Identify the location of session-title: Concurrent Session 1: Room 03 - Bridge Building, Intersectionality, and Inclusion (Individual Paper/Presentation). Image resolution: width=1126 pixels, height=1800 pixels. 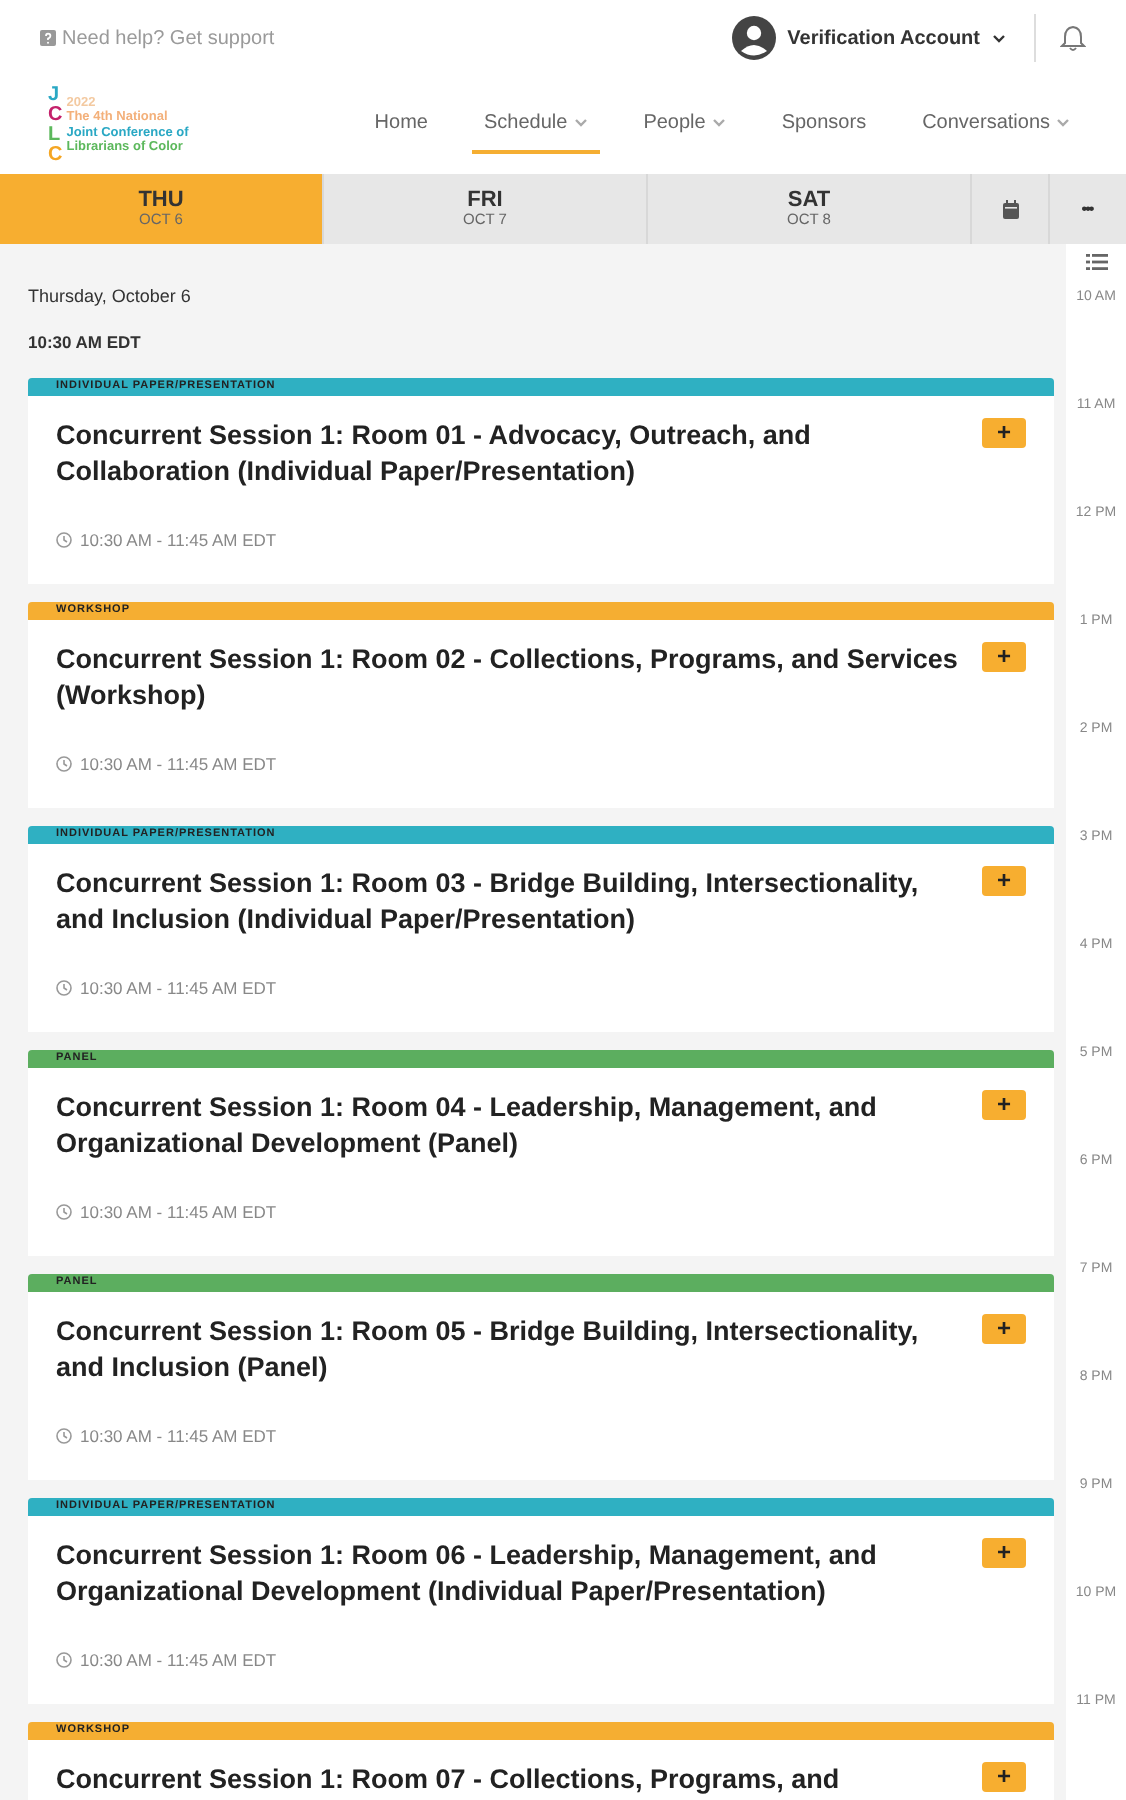
(488, 902).